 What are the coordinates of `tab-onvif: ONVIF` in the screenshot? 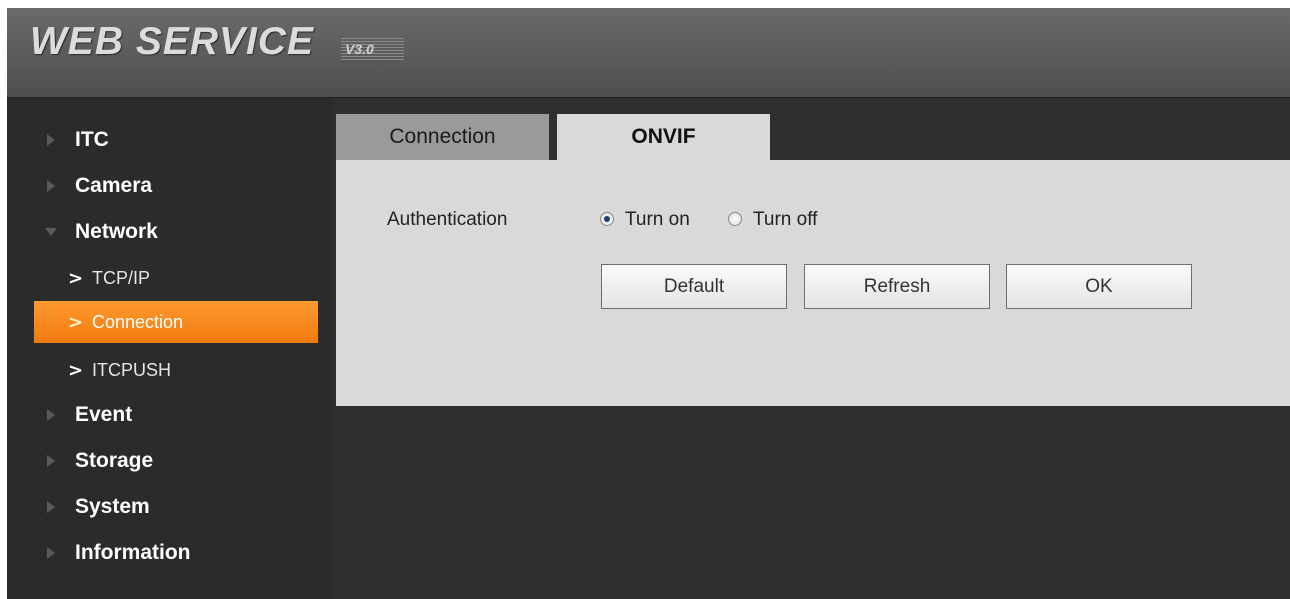 It's located at (663, 137).